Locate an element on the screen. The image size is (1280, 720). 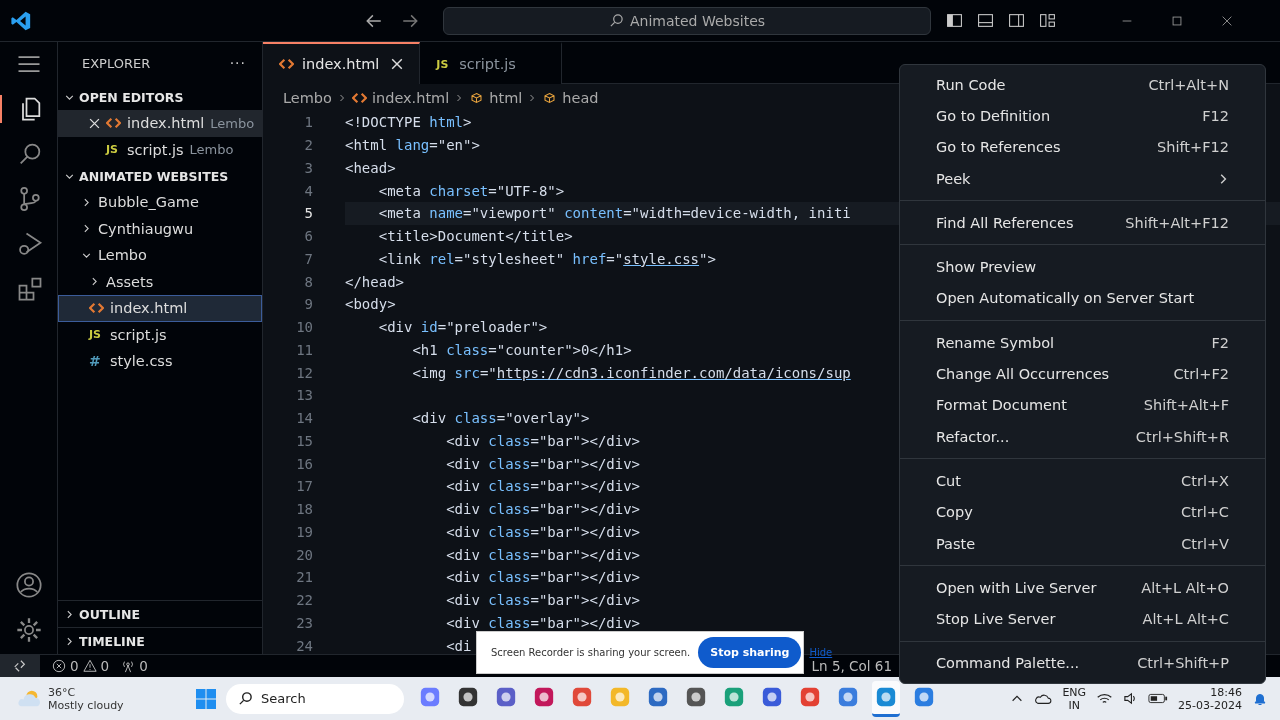
shortcut: Shift+F12 is located at coordinates (1193, 147).